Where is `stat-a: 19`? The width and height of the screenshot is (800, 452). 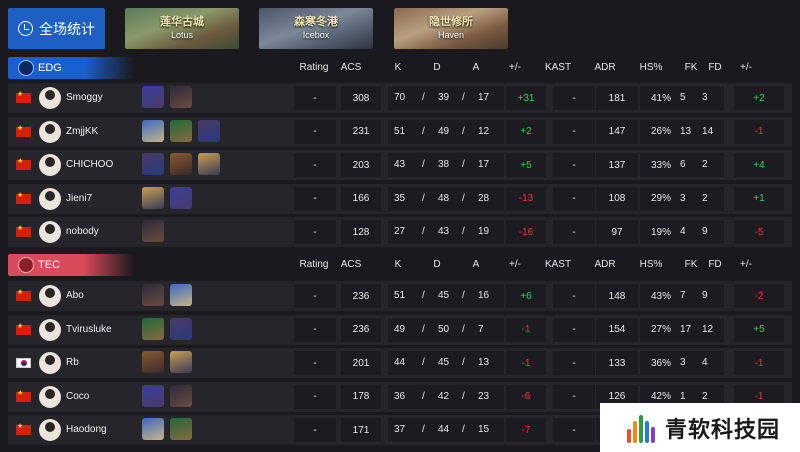 stat-a: 19 is located at coordinates (484, 231).